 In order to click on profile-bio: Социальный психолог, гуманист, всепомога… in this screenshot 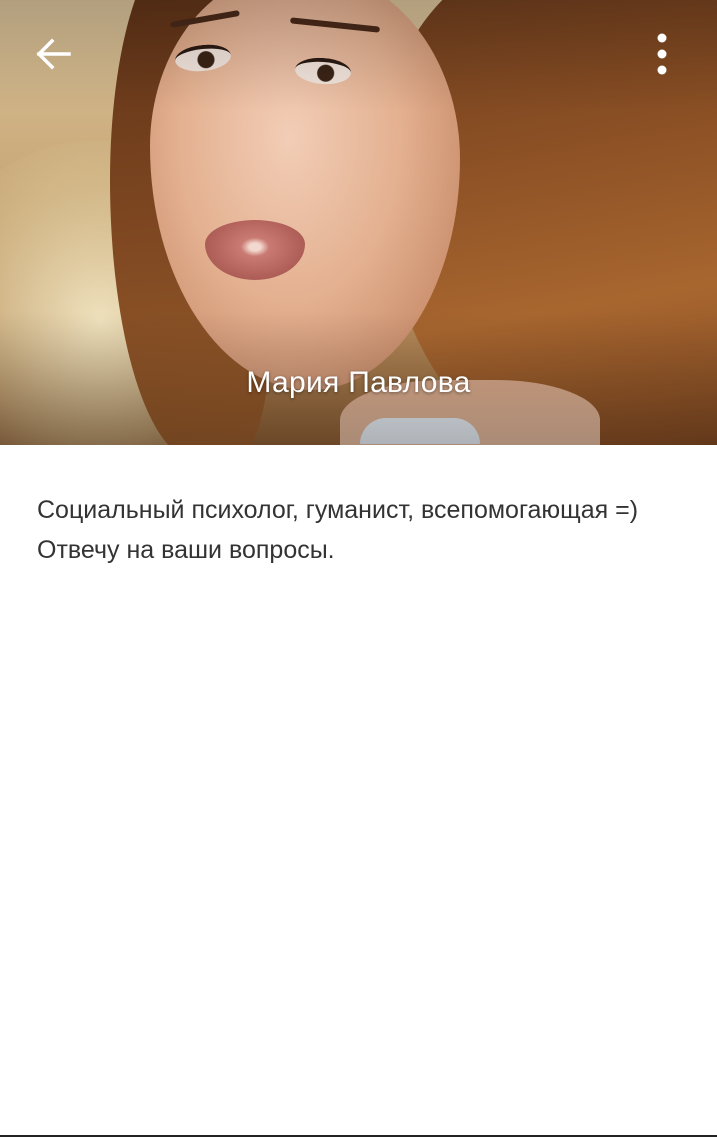, I will do `click(338, 530)`.